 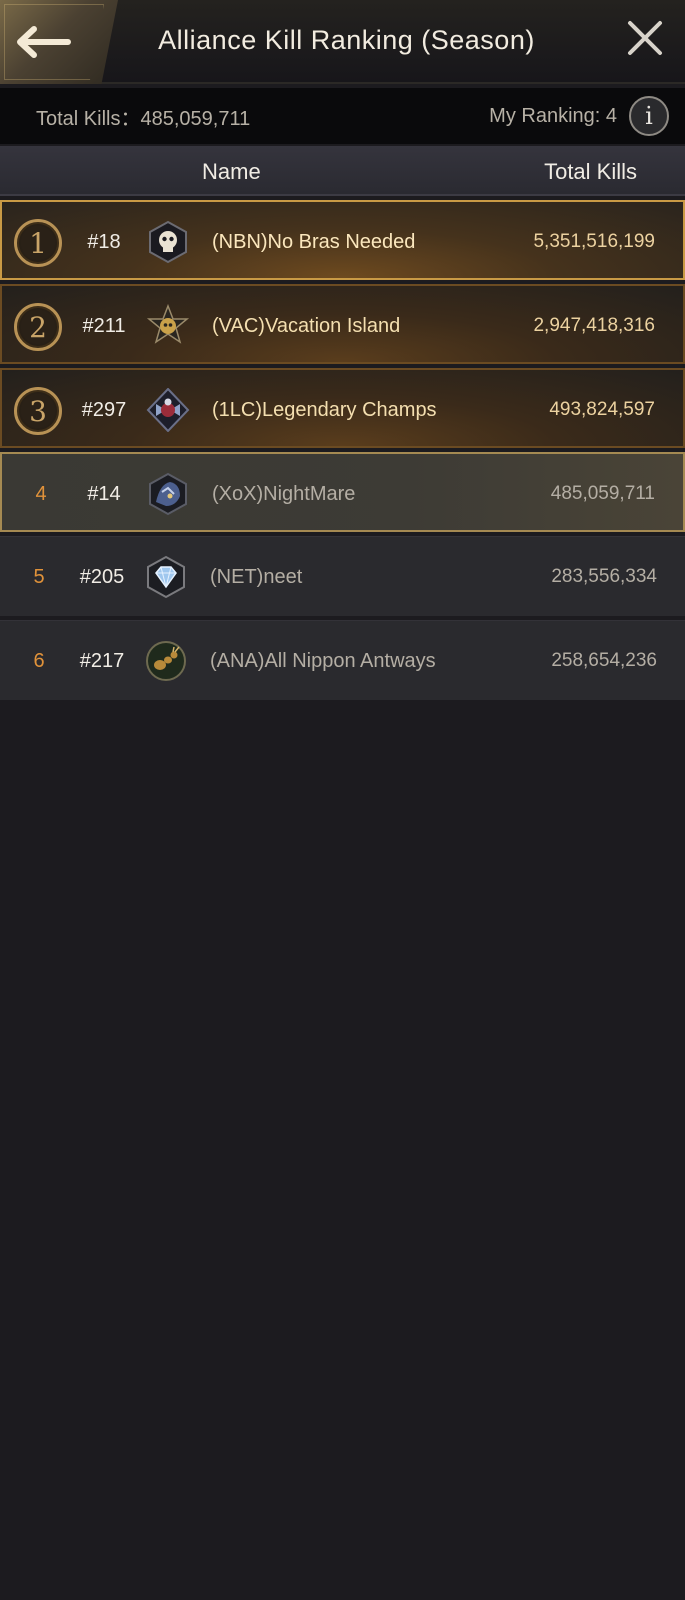 What do you see at coordinates (342, 171) in the screenshot?
I see `column-header: Name Total Kills` at bounding box center [342, 171].